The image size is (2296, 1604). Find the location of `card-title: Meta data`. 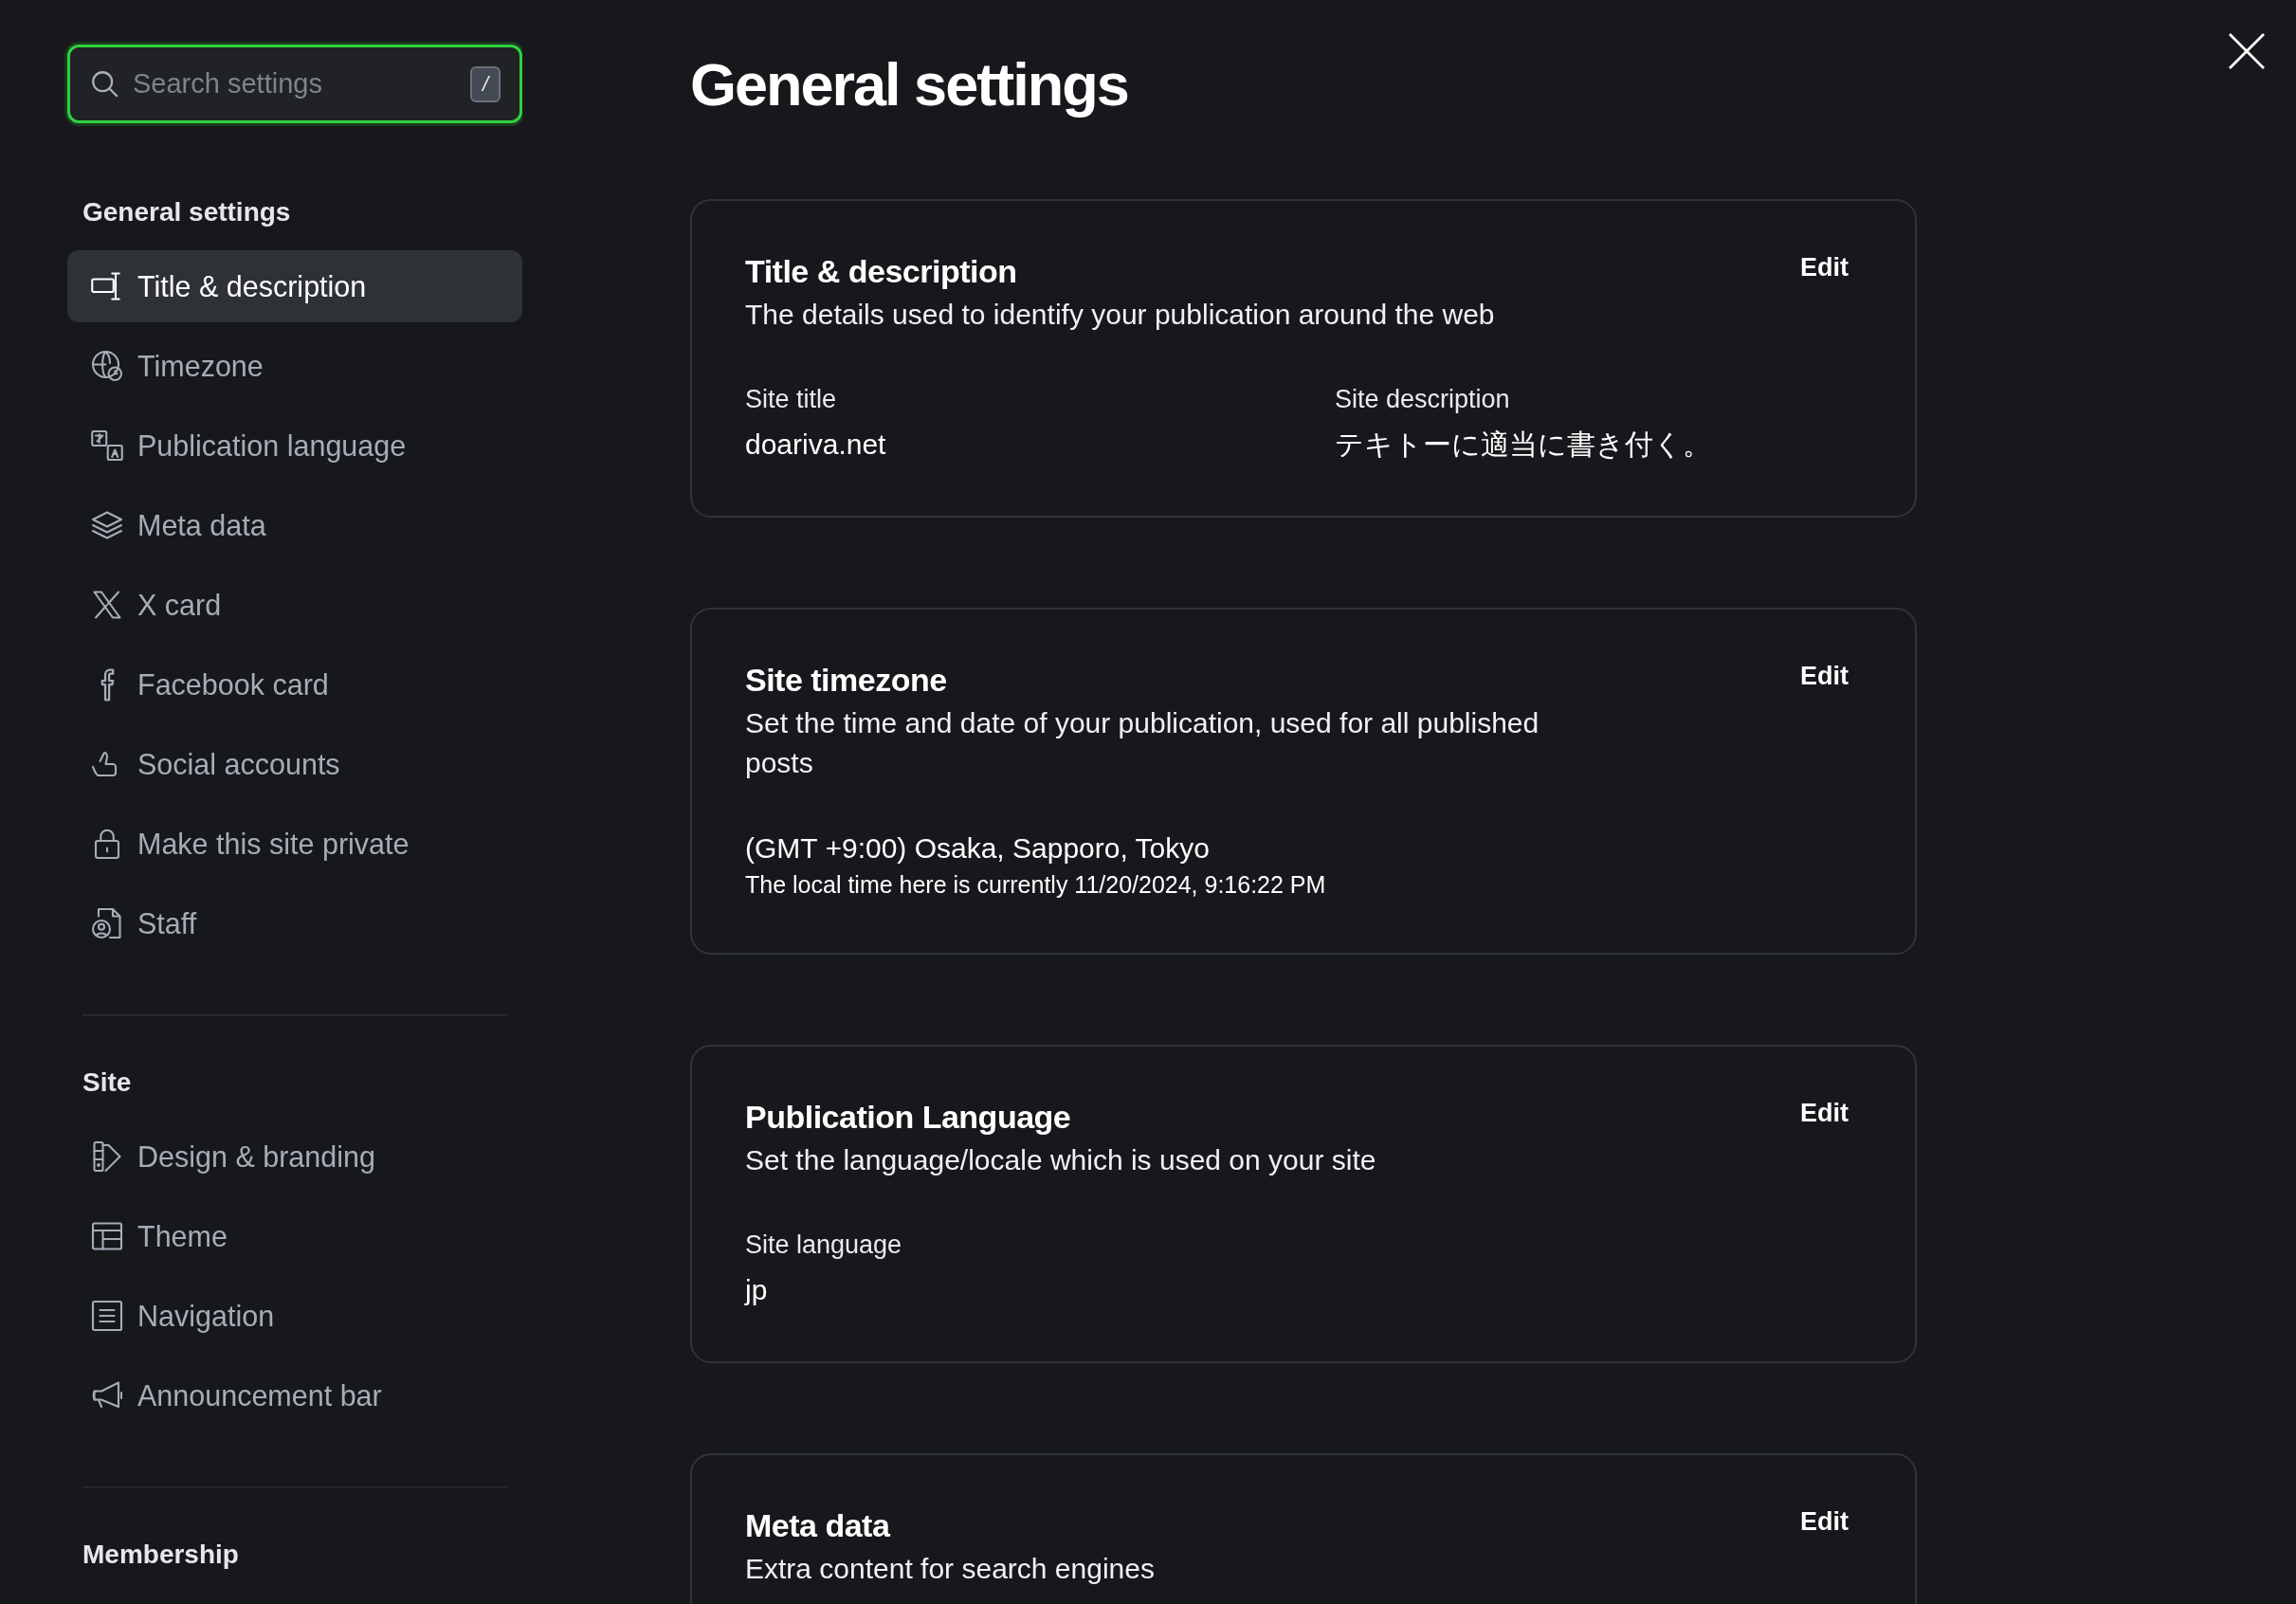

card-title: Meta data is located at coordinates (817, 1525).